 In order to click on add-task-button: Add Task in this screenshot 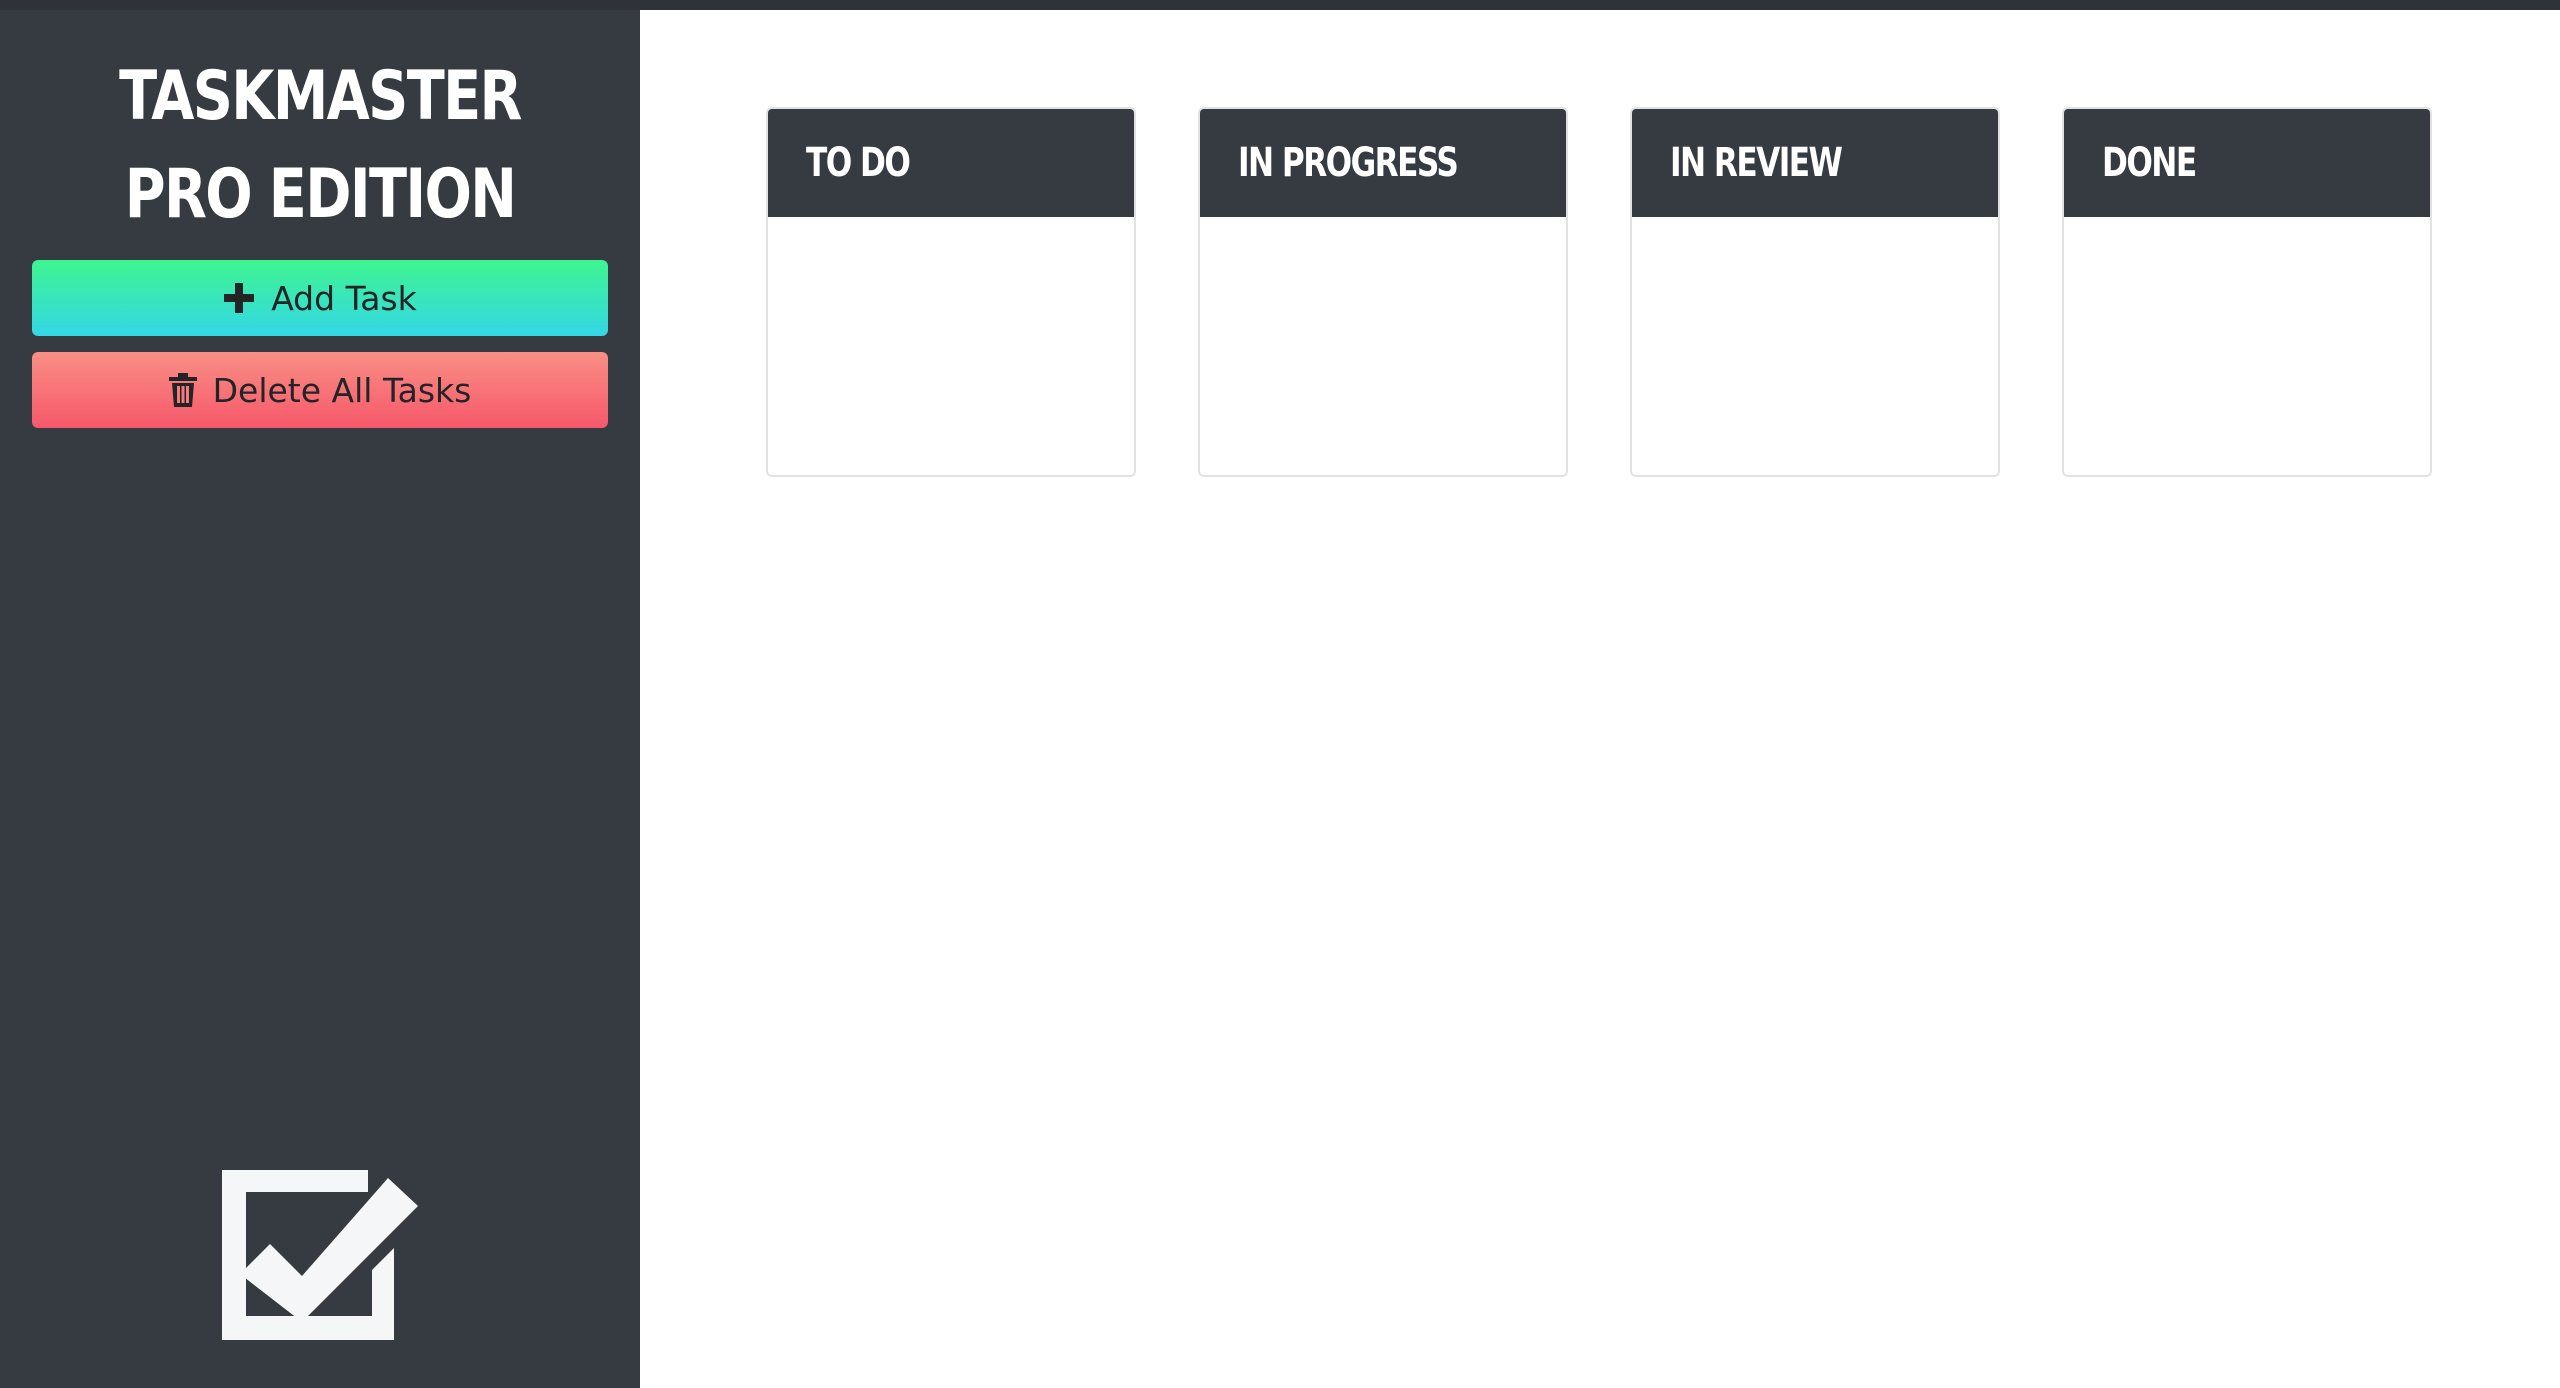, I will do `click(320, 298)`.